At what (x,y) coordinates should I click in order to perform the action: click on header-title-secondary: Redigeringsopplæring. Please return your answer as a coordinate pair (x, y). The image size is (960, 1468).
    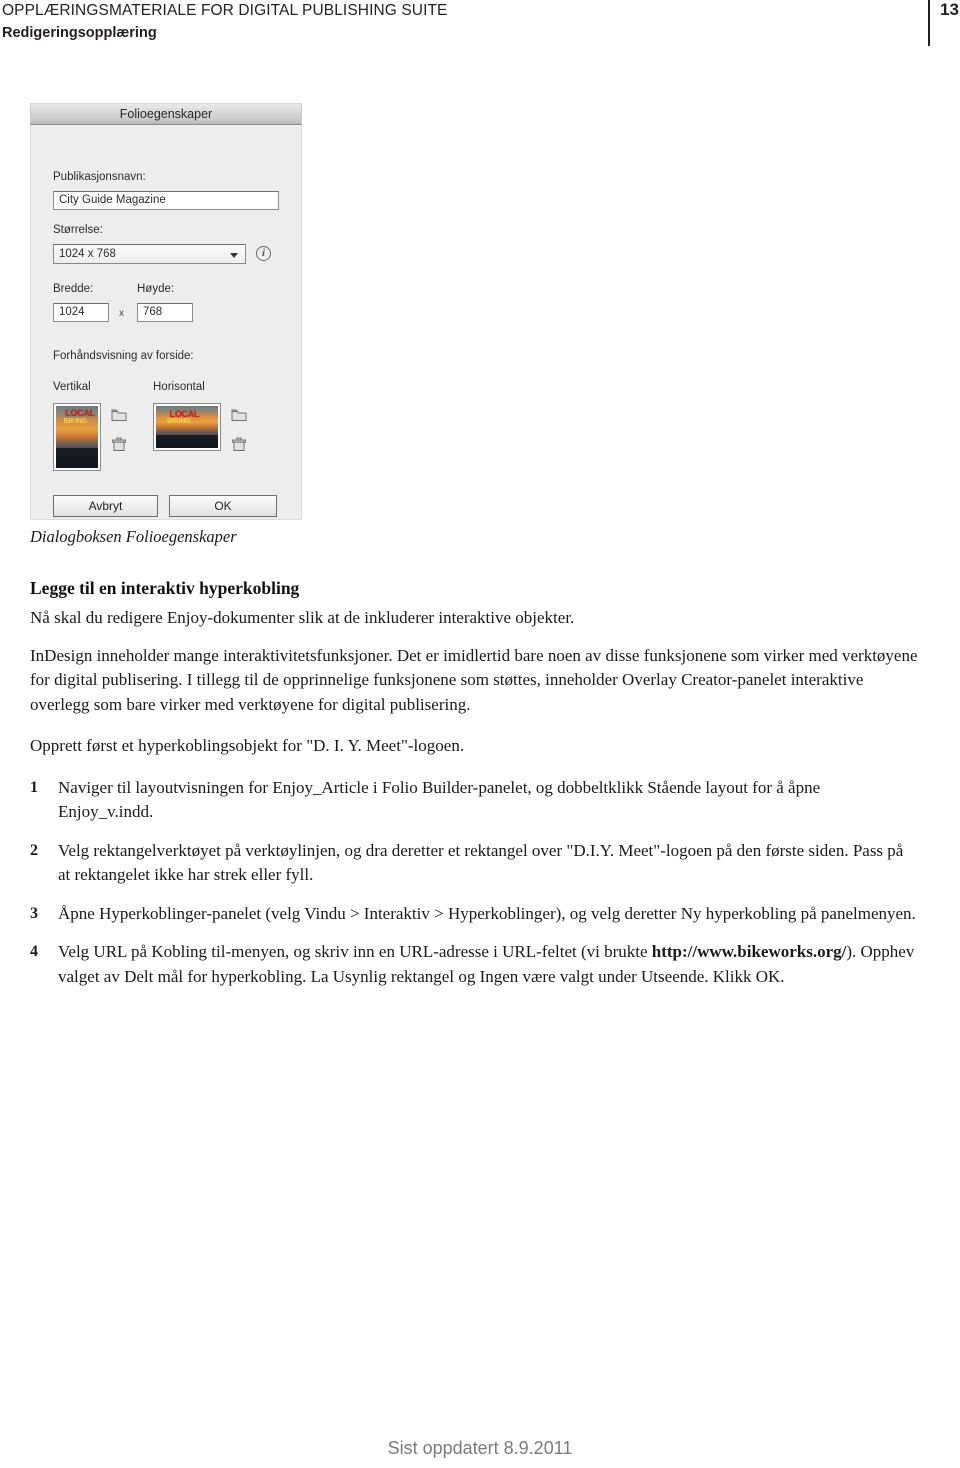
    Looking at the image, I should click on (79, 33).